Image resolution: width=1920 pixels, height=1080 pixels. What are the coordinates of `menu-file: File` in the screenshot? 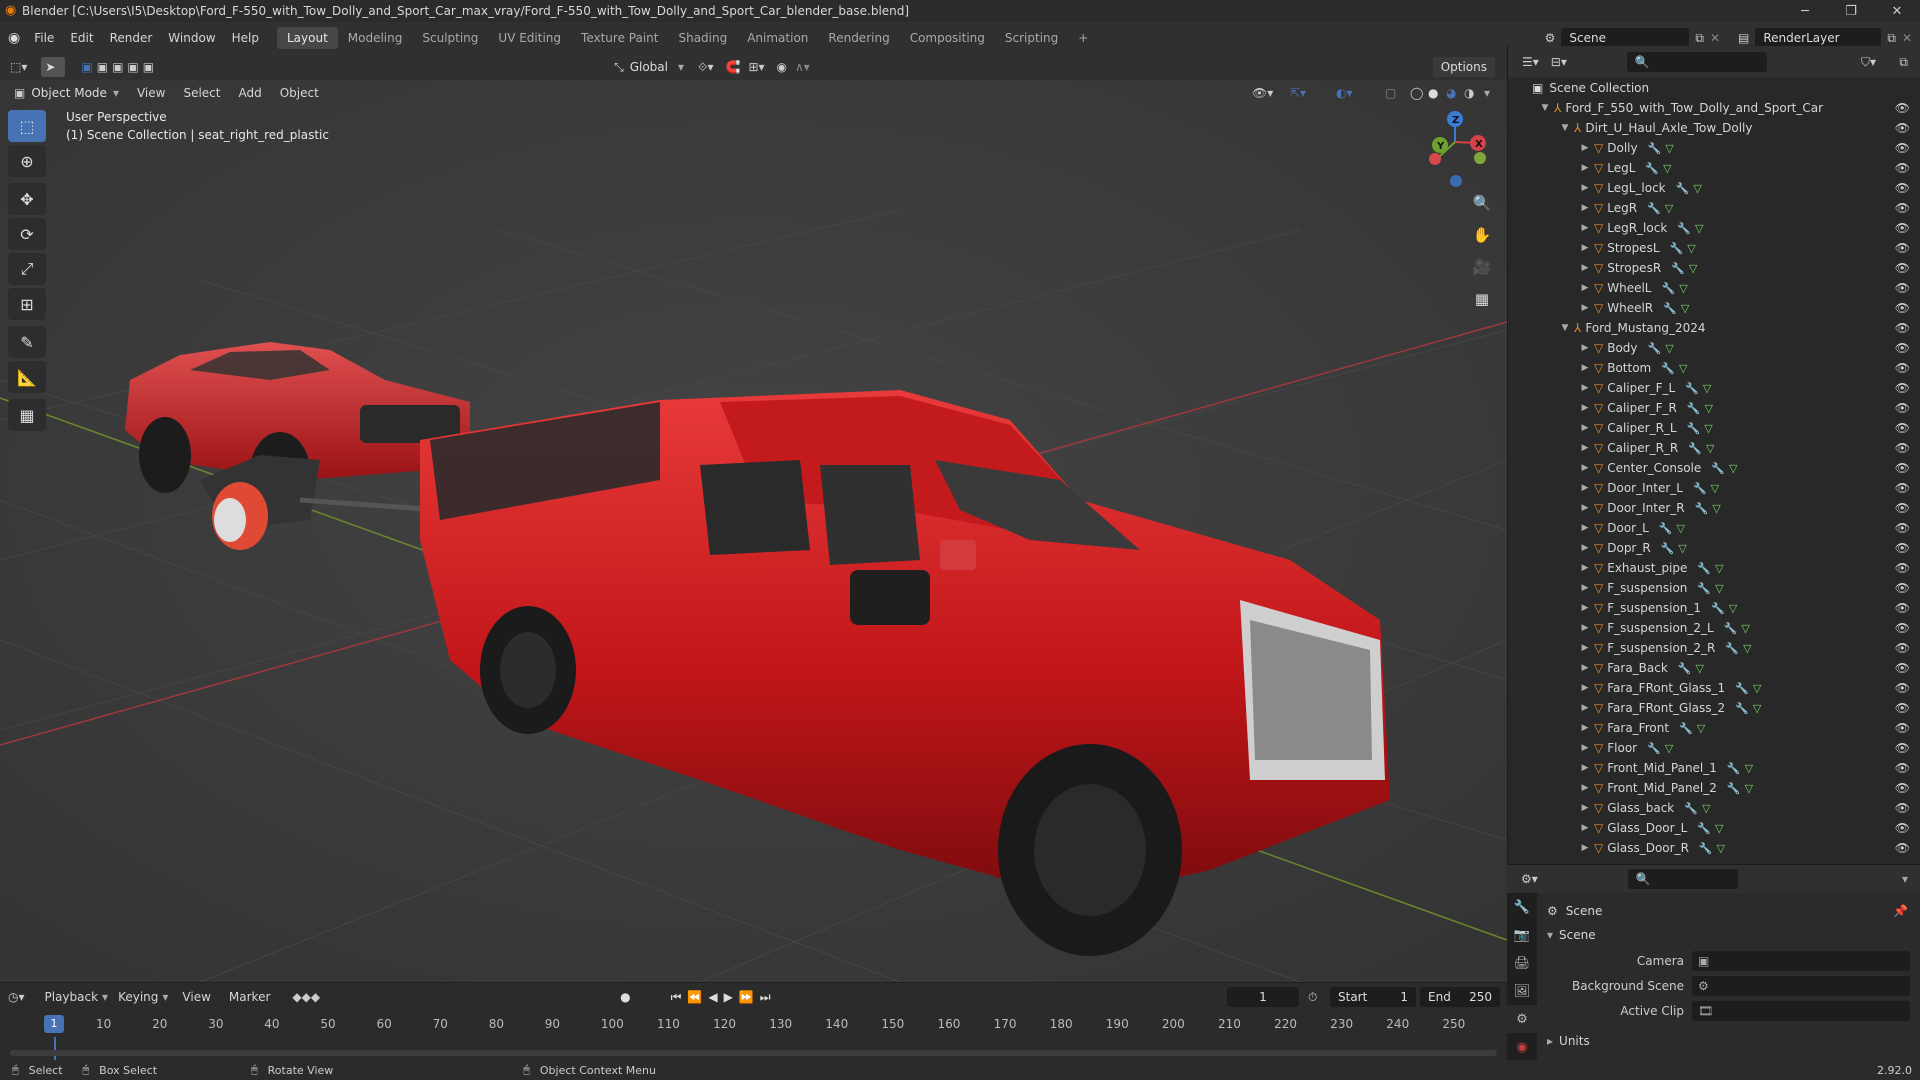 It's located at (44, 38).